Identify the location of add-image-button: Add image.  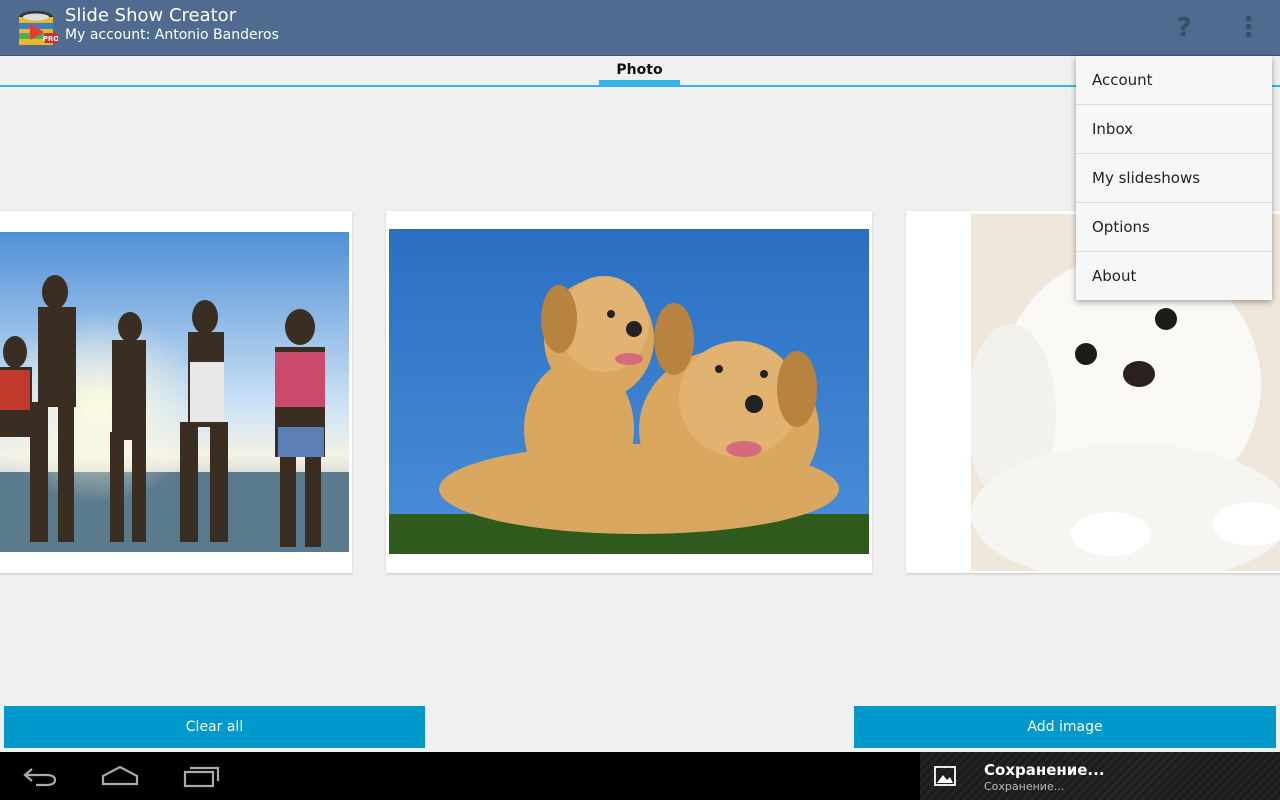
(1065, 727).